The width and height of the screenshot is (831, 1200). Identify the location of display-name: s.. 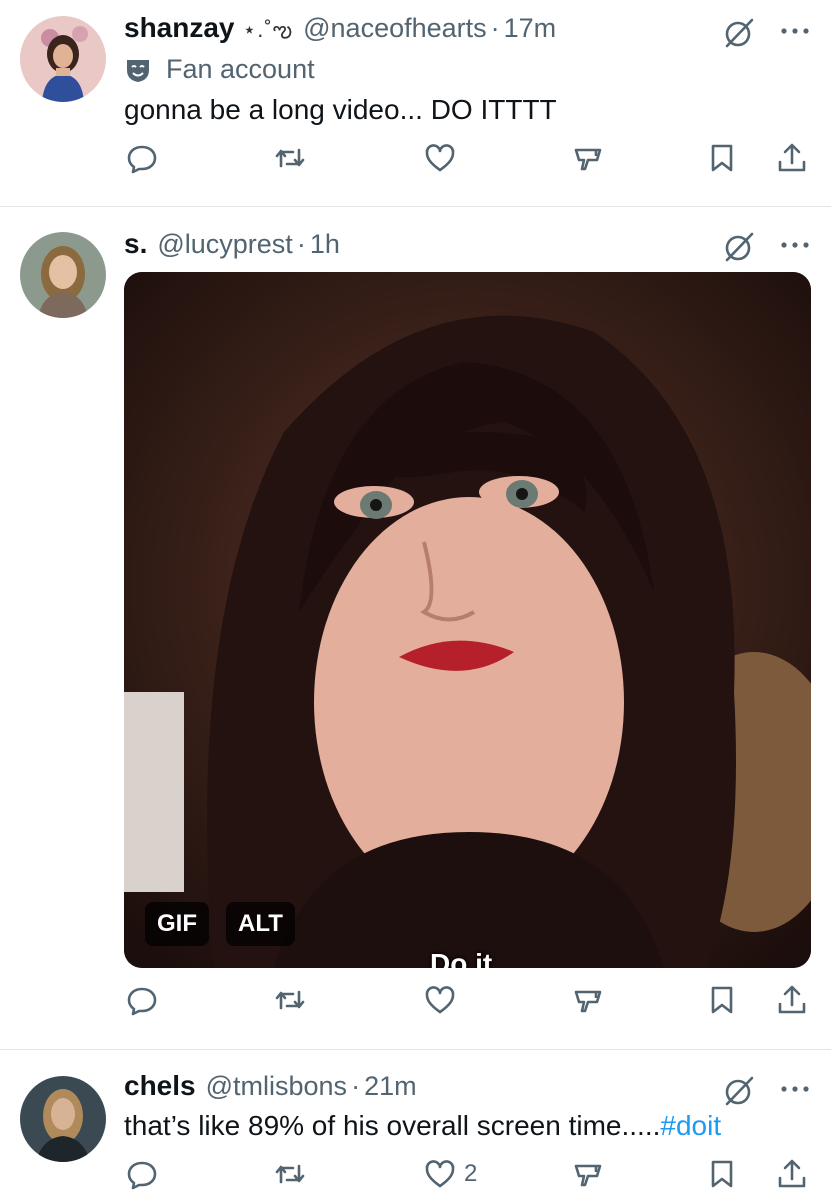
(135, 244).